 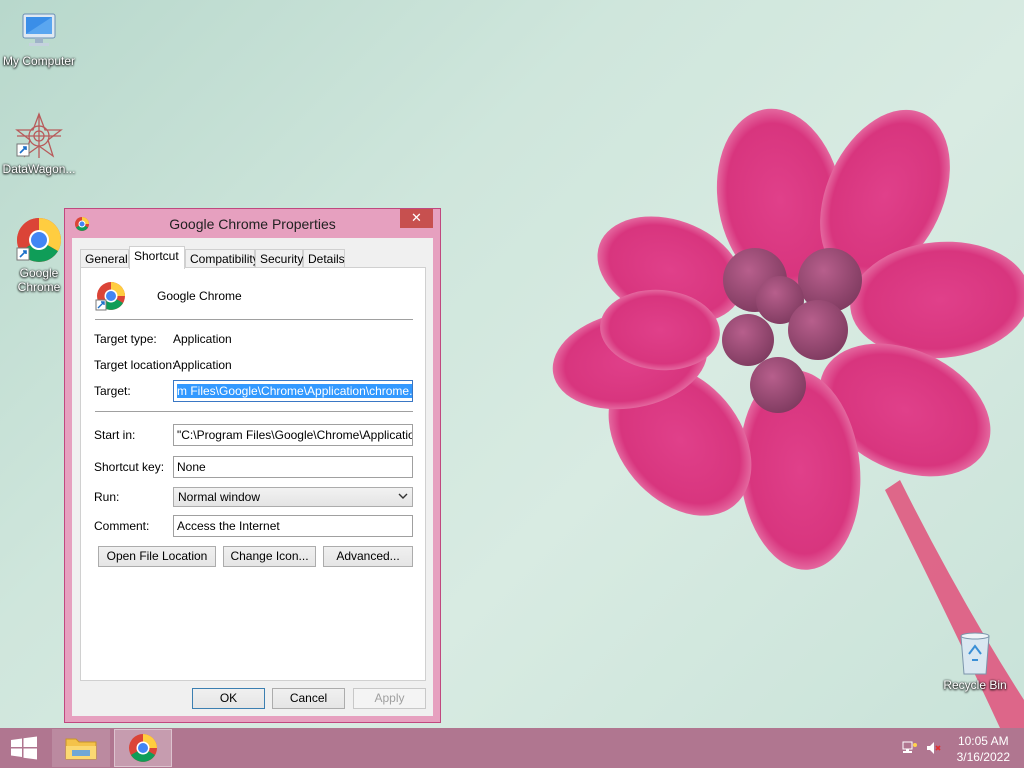 I want to click on comment-input: Access the Internet, so click(x=293, y=526).